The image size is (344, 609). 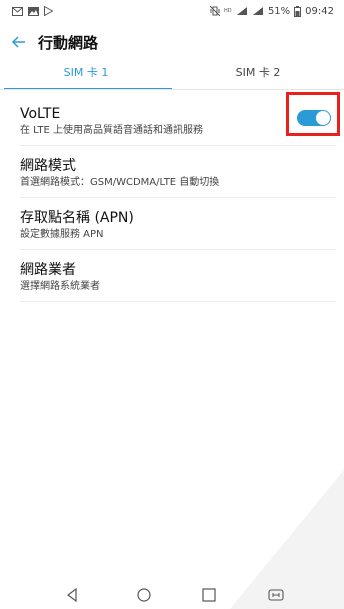 What do you see at coordinates (172, 89) in the screenshot?
I see `tab-divider` at bounding box center [172, 89].